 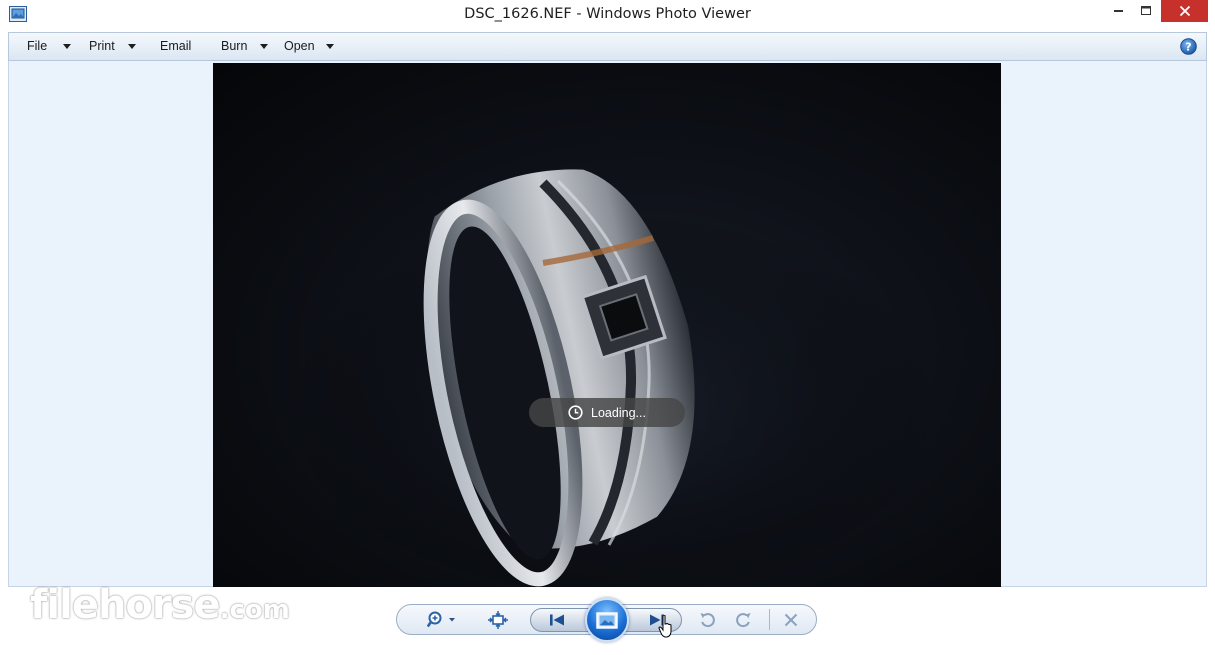 What do you see at coordinates (254, 610) in the screenshot?
I see `watermark-domain: .com` at bounding box center [254, 610].